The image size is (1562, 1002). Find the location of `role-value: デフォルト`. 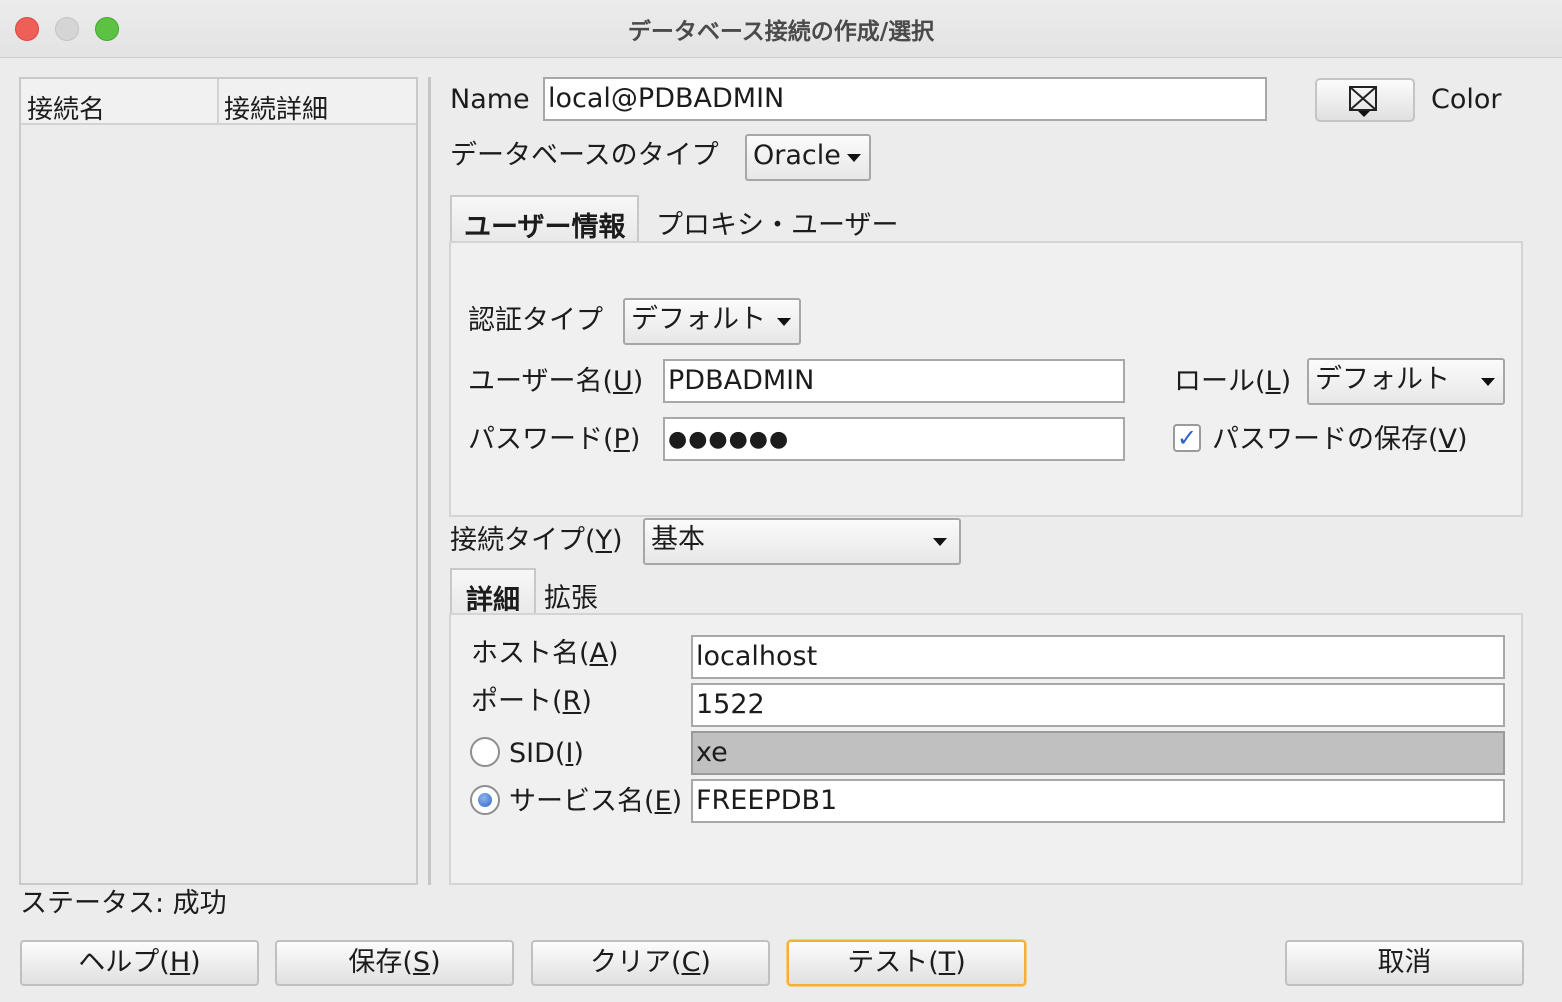

role-value: デフォルト is located at coordinates (1382, 379).